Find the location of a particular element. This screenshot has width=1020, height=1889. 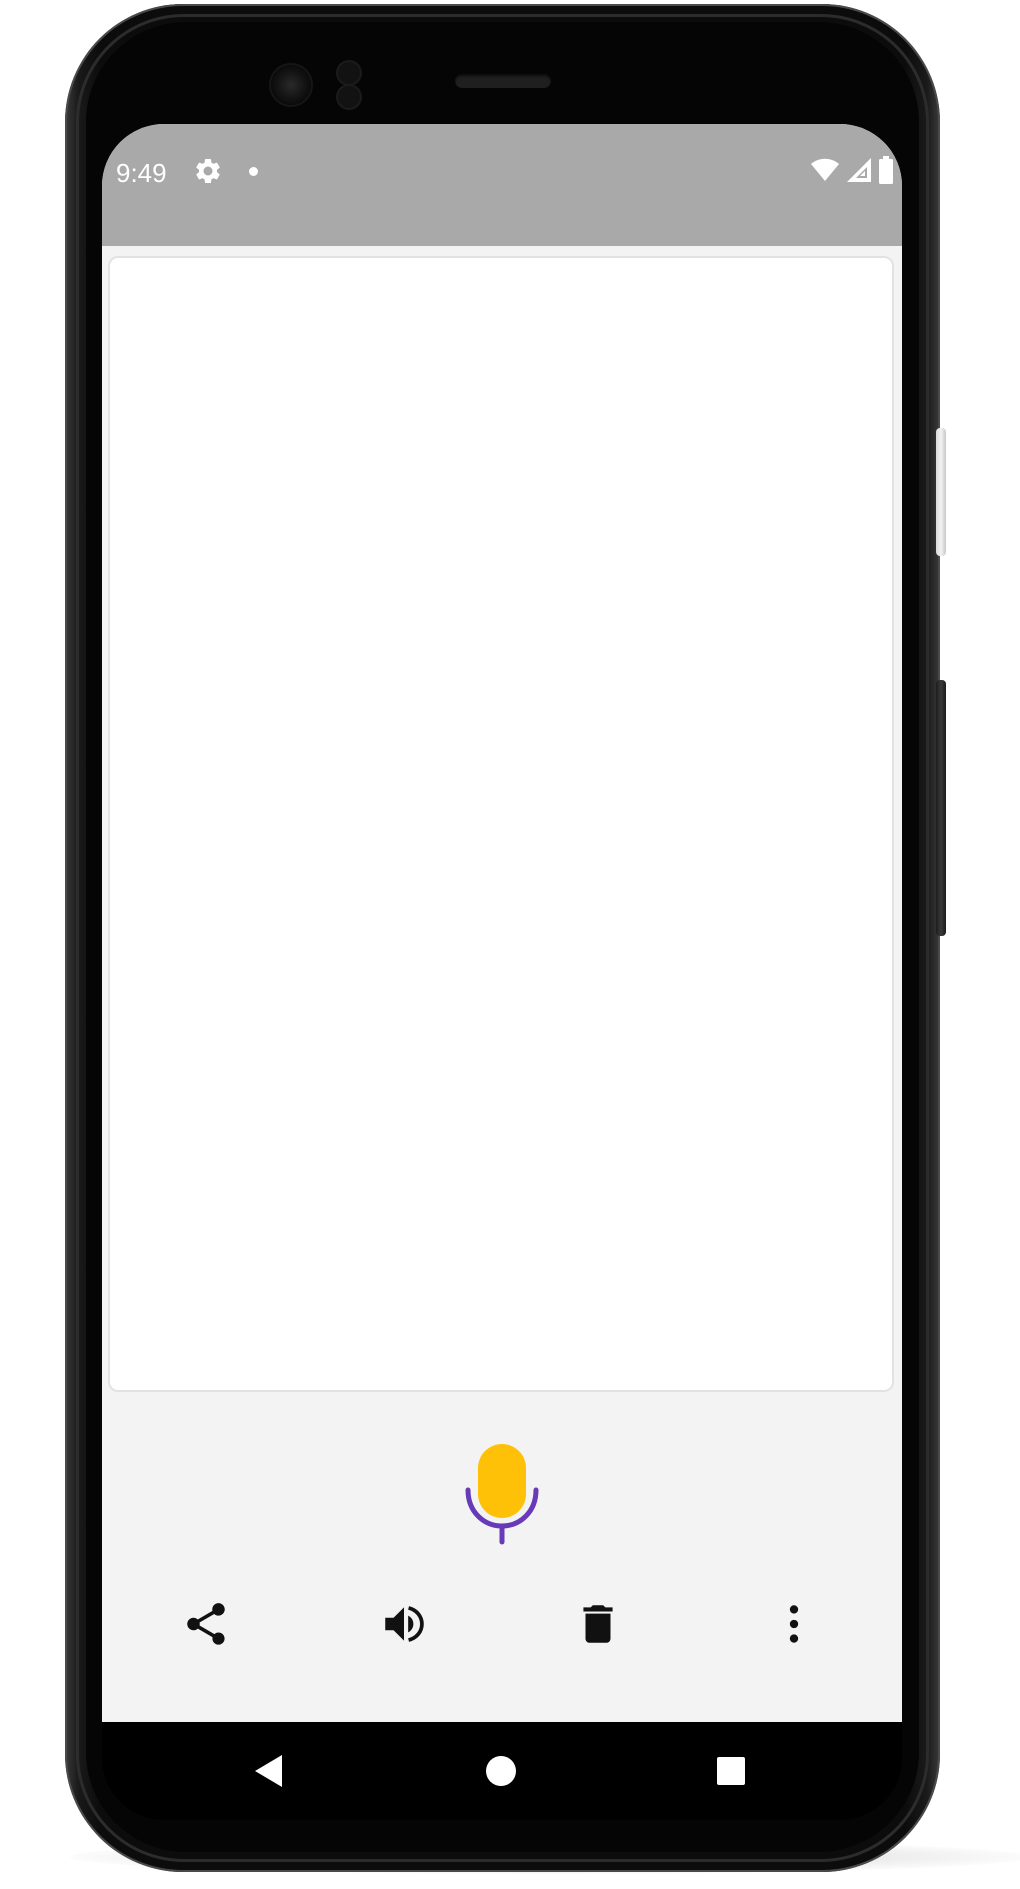

nav-home-button is located at coordinates (501, 1771).